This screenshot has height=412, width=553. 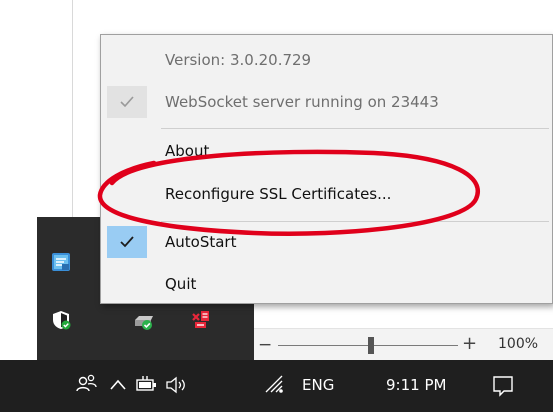 What do you see at coordinates (371, 345) in the screenshot?
I see `zoom-slider-thumb` at bounding box center [371, 345].